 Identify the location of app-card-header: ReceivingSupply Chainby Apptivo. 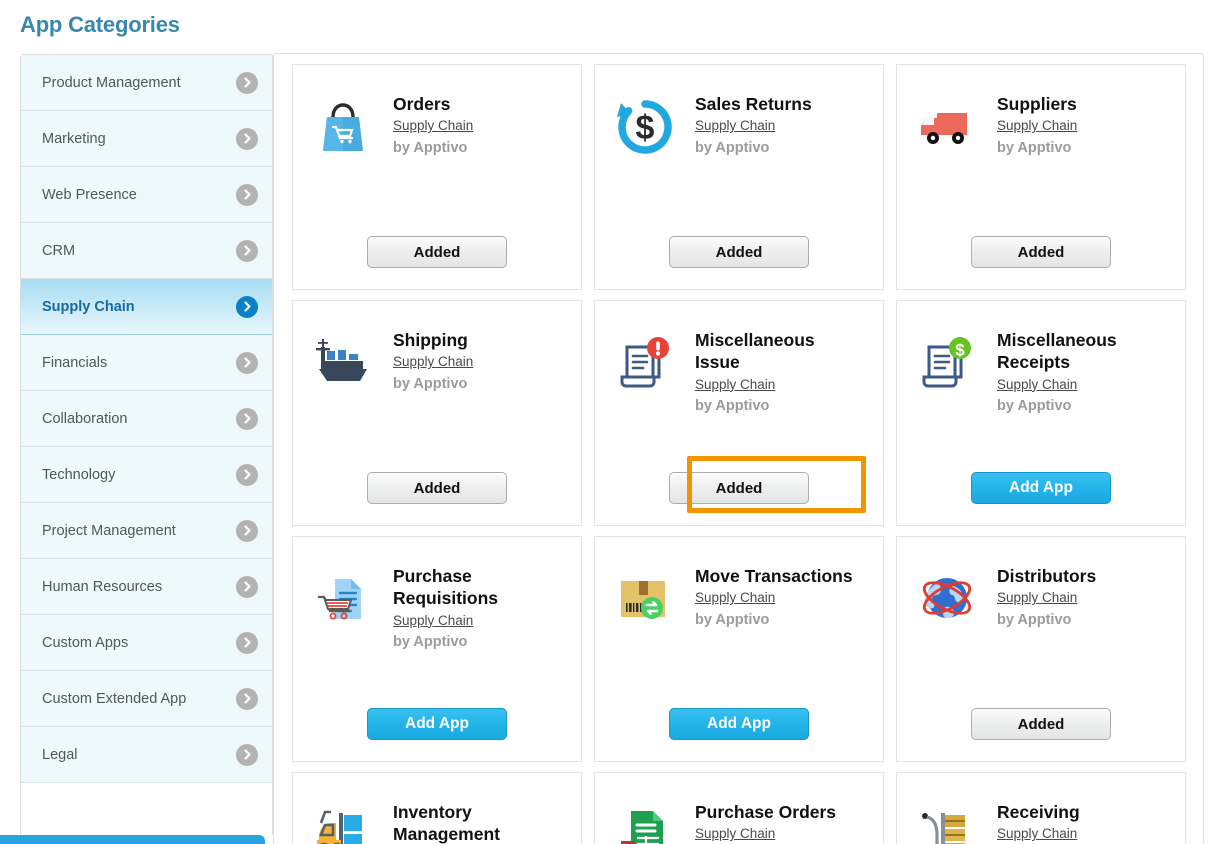
(1041, 808).